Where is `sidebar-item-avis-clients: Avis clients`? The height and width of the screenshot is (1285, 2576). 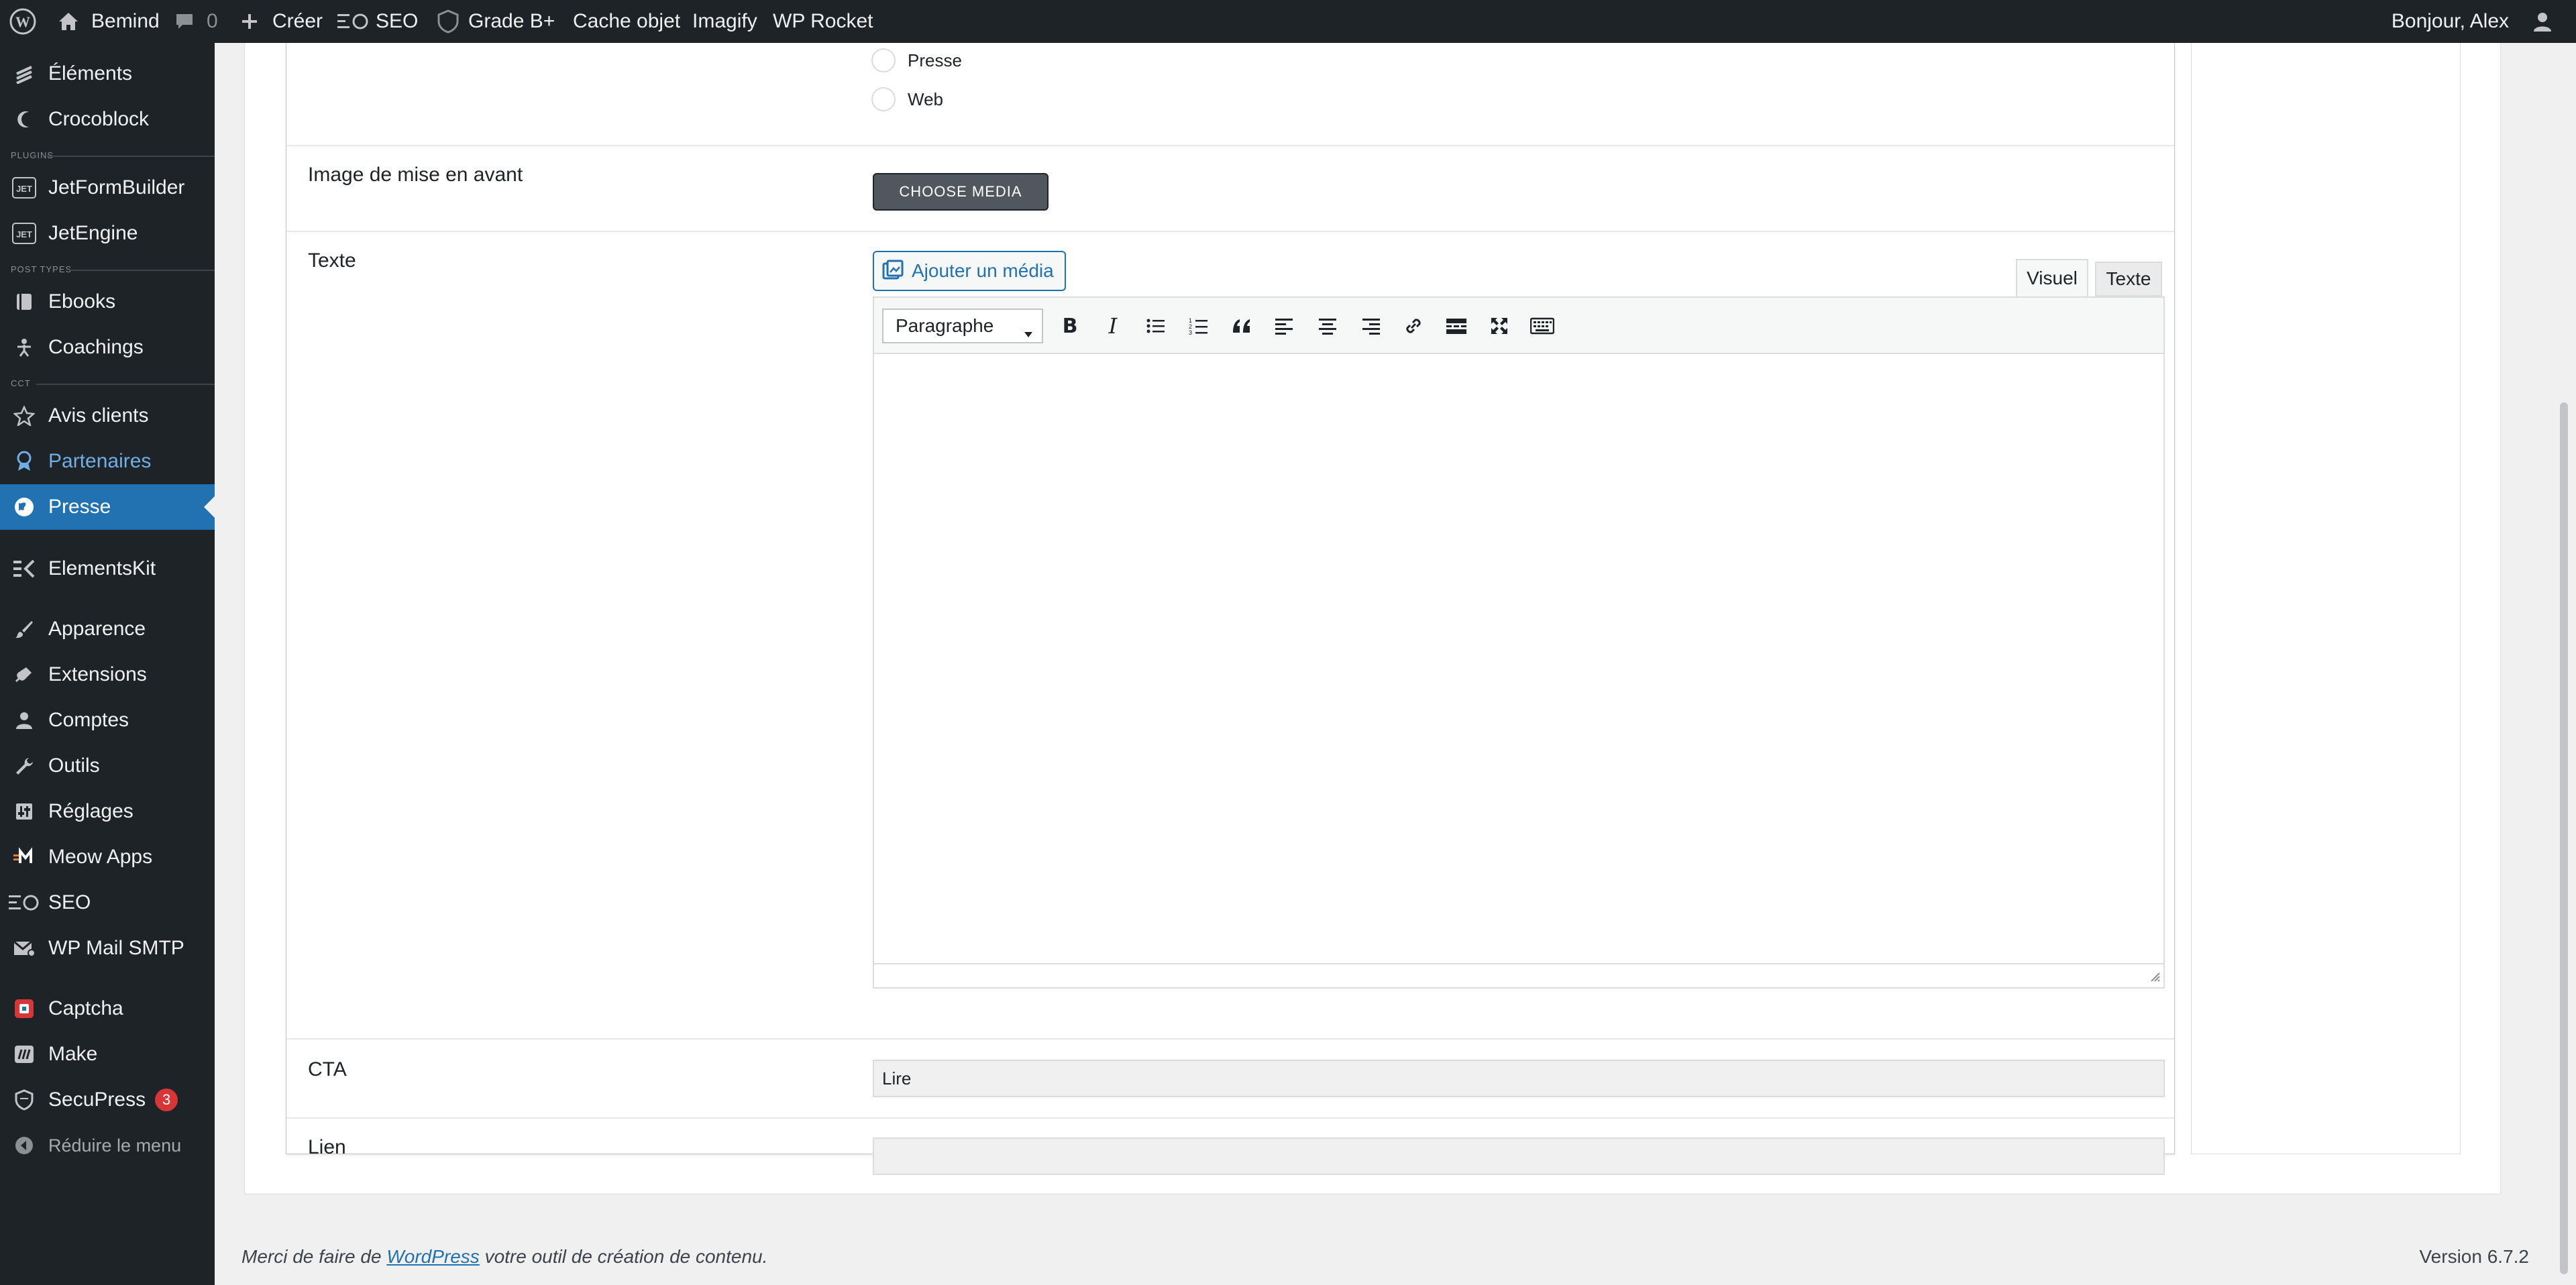
sidebar-item-avis-clients: Avis clients is located at coordinates (107, 416).